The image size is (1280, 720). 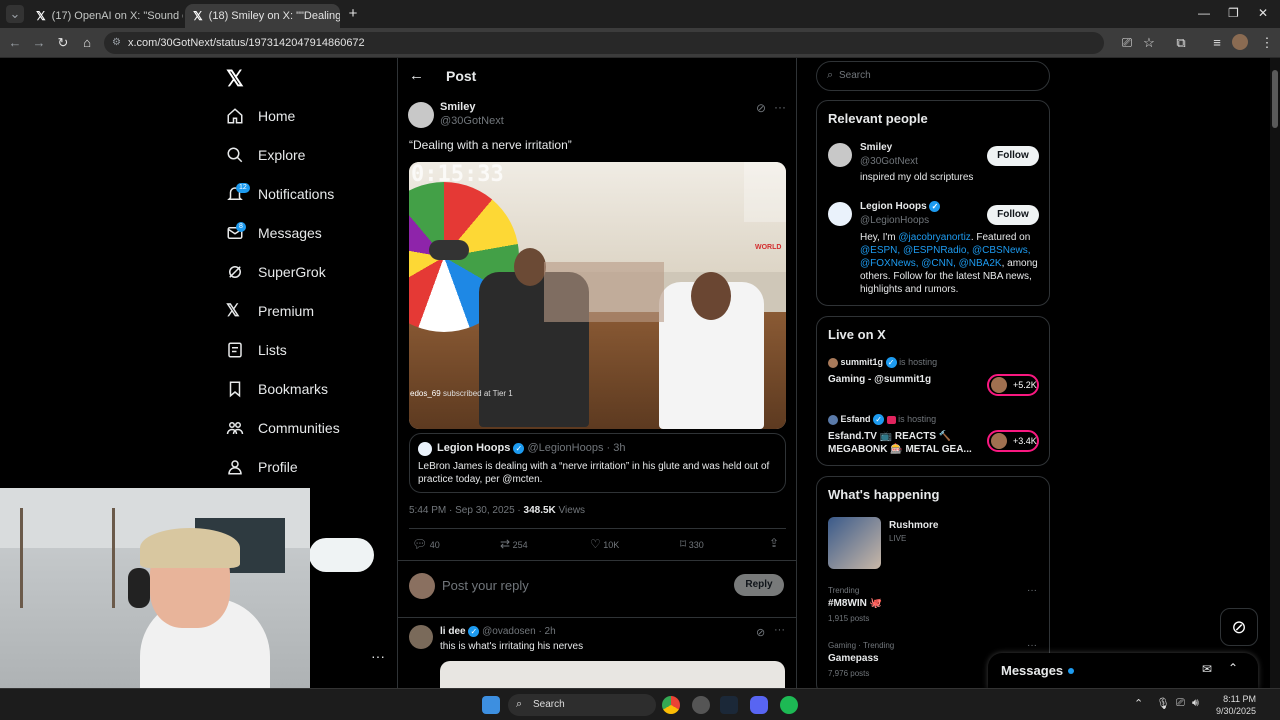 What do you see at coordinates (1239, 627) in the screenshot?
I see `grok-float-button: ⊘` at bounding box center [1239, 627].